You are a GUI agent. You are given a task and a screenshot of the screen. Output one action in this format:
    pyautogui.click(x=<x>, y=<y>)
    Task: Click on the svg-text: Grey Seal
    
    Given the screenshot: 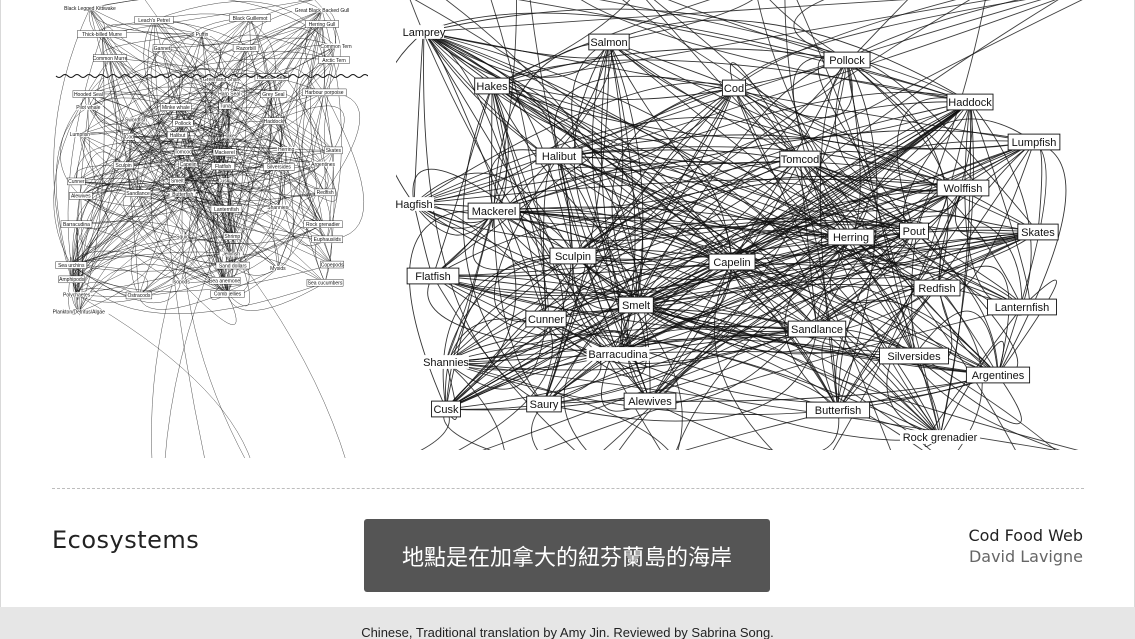 What is the action you would take?
    pyautogui.click(x=273, y=95)
    